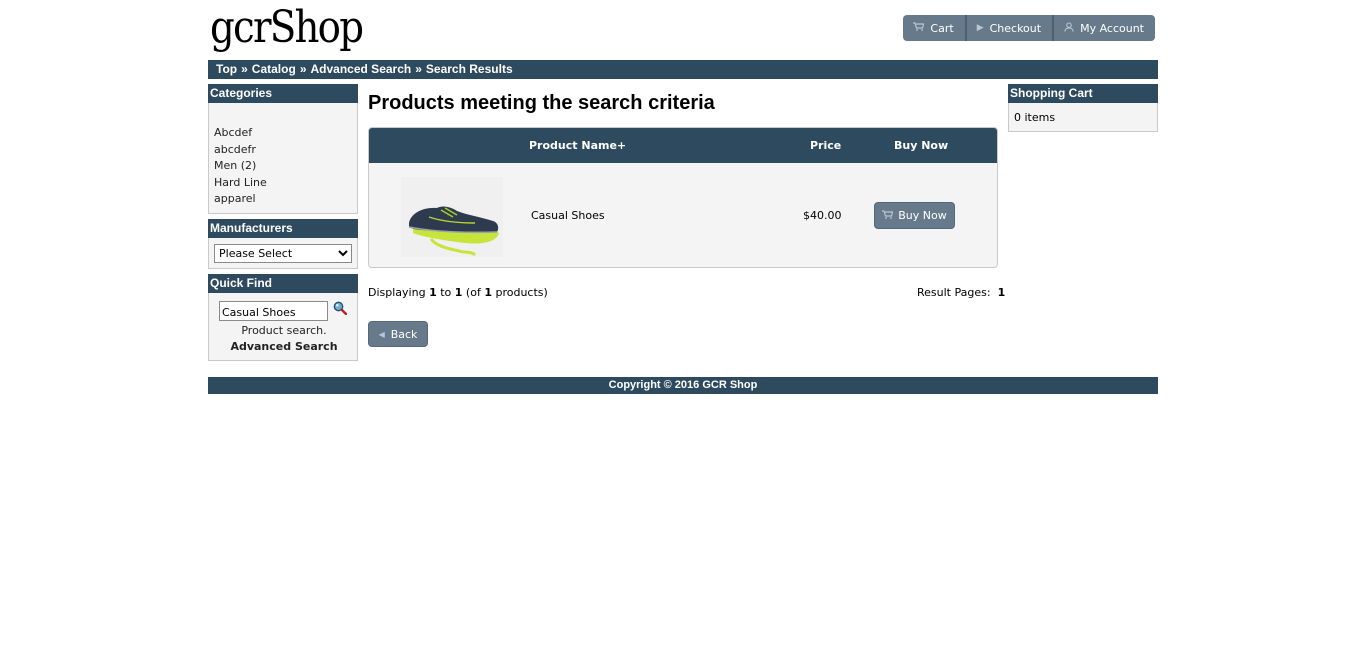 The image size is (1366, 655). Describe the element at coordinates (285, 199) in the screenshot. I see `category-item: apparel` at that location.